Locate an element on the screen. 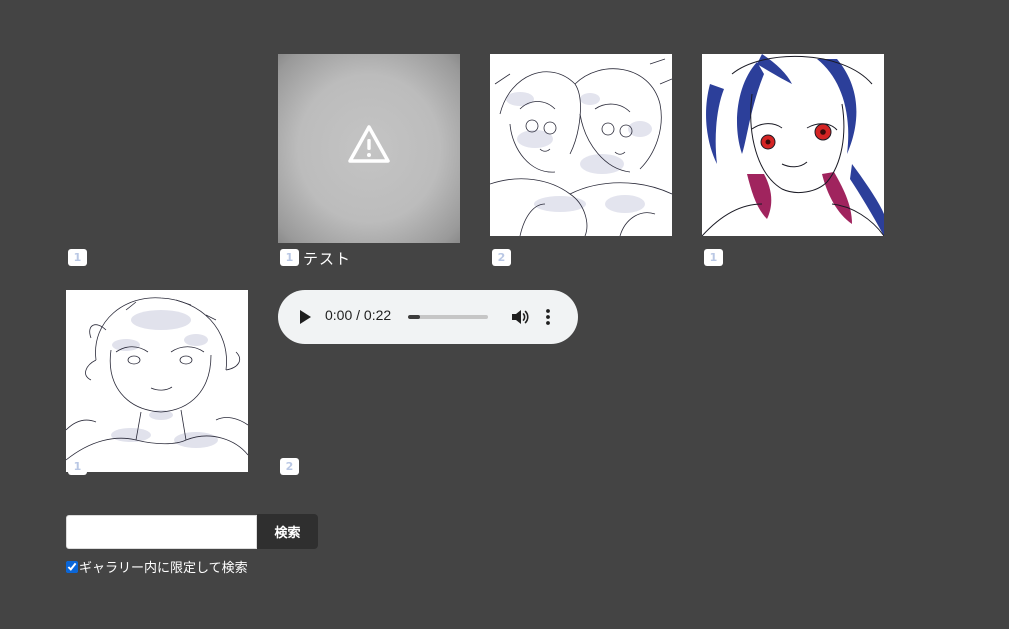 The image size is (1009, 629). play-icon is located at coordinates (305, 317).